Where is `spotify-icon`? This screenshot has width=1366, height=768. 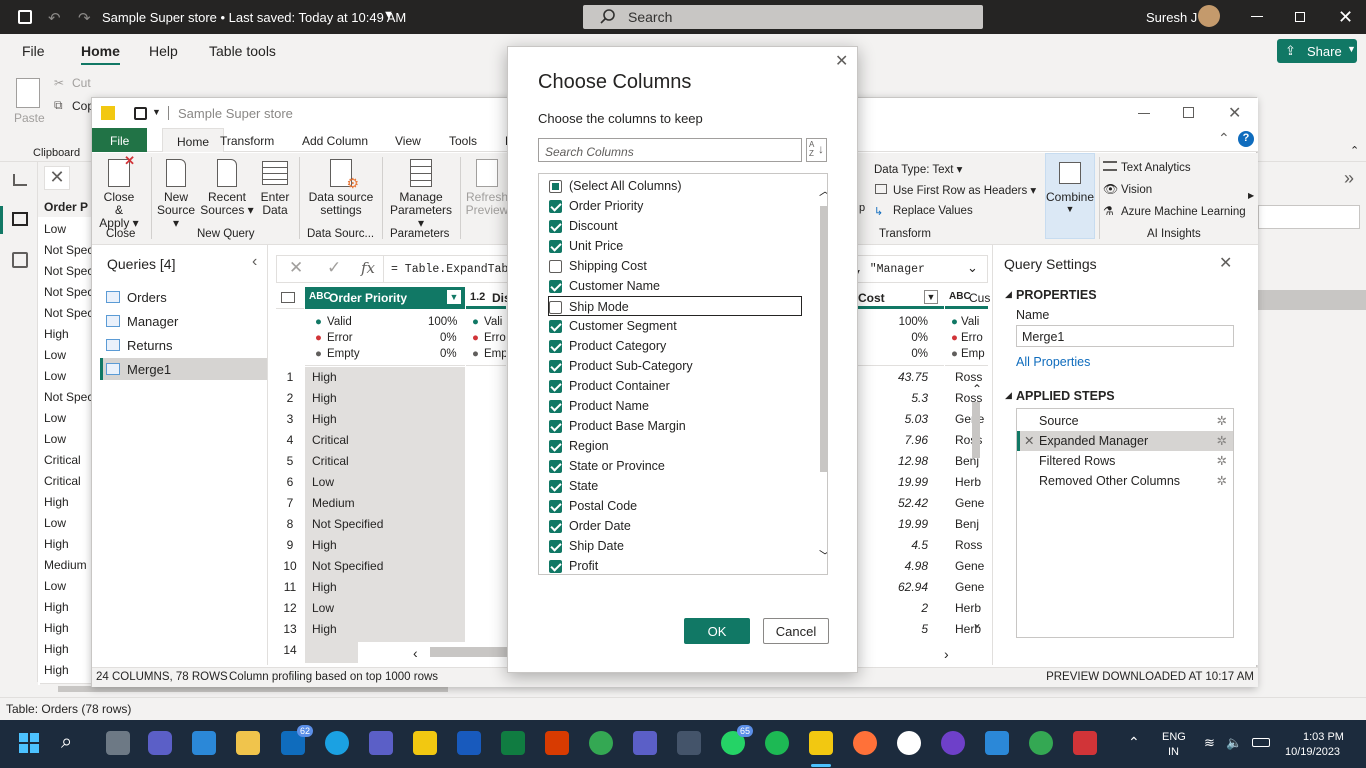
spotify-icon is located at coordinates (777, 743).